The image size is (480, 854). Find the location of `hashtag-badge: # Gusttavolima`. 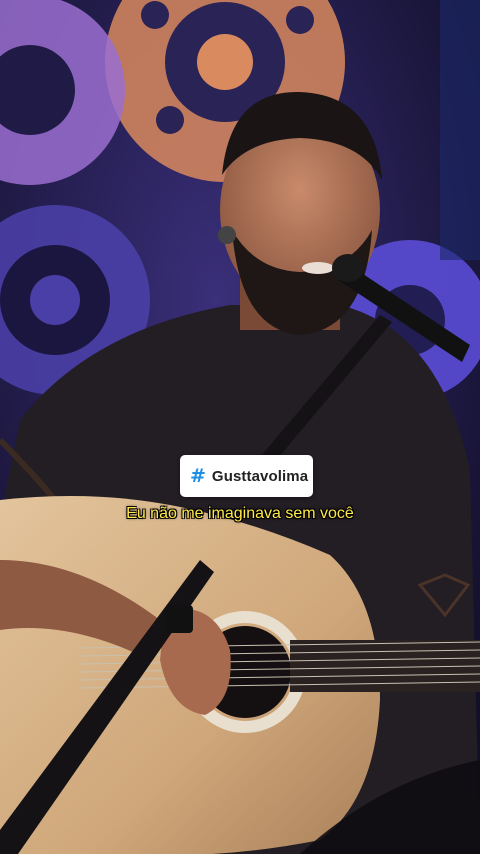

hashtag-badge: # Gusttavolima is located at coordinates (246, 476).